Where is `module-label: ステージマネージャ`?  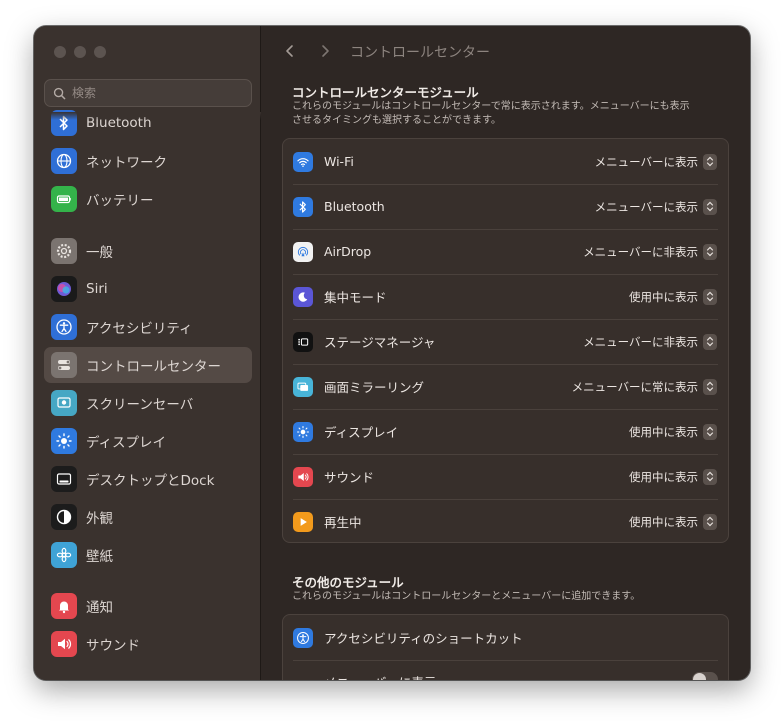
module-label: ステージマネージャ is located at coordinates (380, 342).